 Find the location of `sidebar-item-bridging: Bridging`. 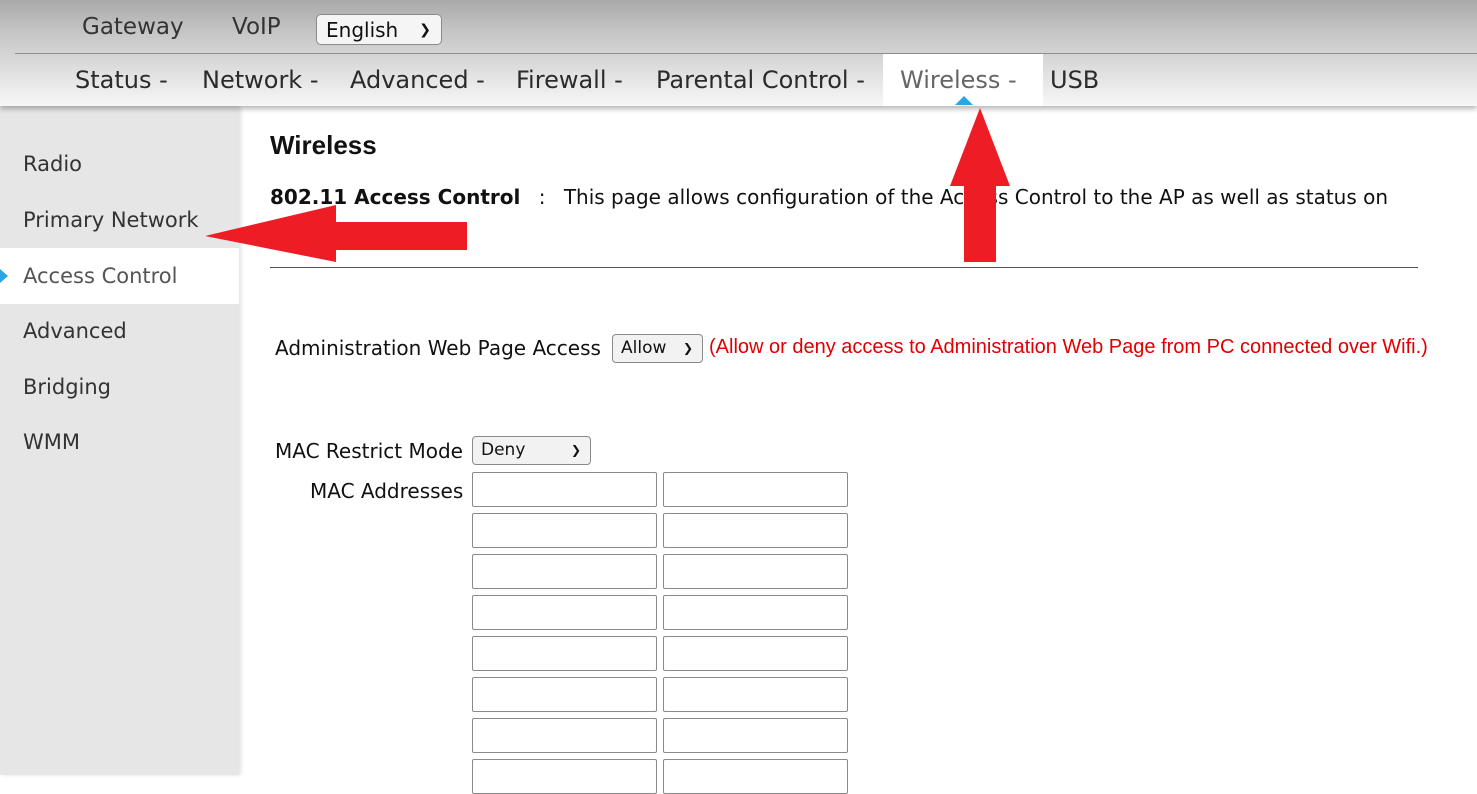

sidebar-item-bridging: Bridging is located at coordinates (119, 387).